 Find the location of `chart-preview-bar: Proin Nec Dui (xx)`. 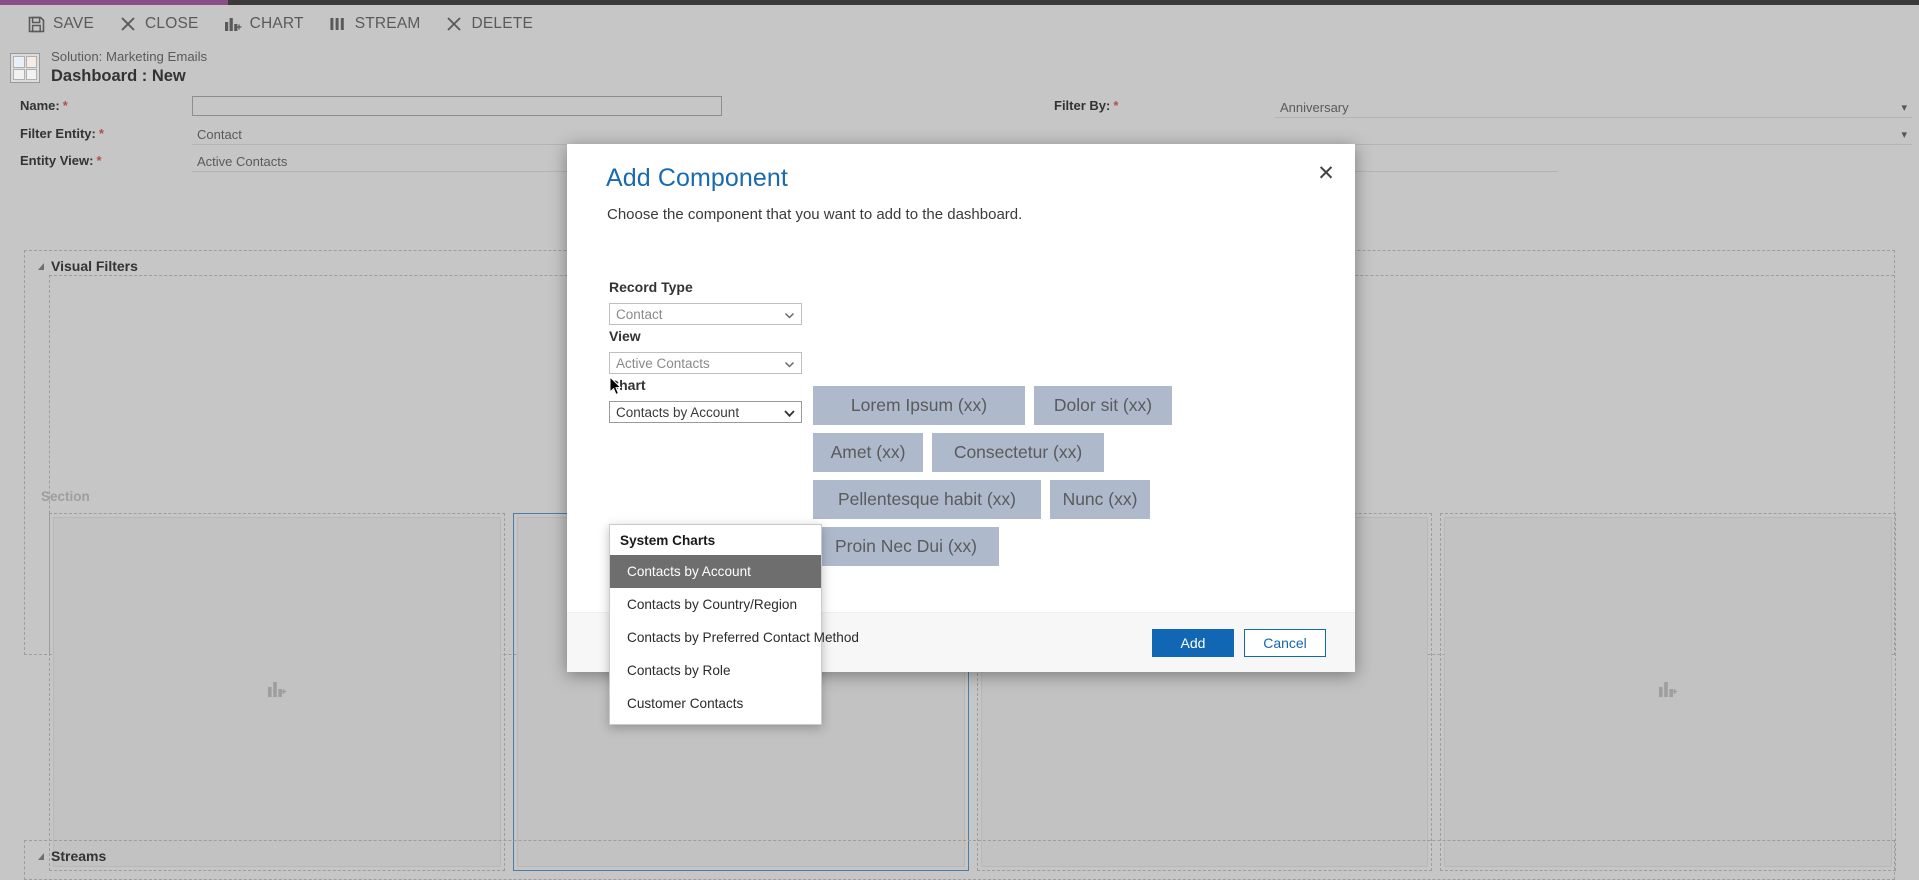

chart-preview-bar: Proin Nec Dui (xx) is located at coordinates (906, 546).